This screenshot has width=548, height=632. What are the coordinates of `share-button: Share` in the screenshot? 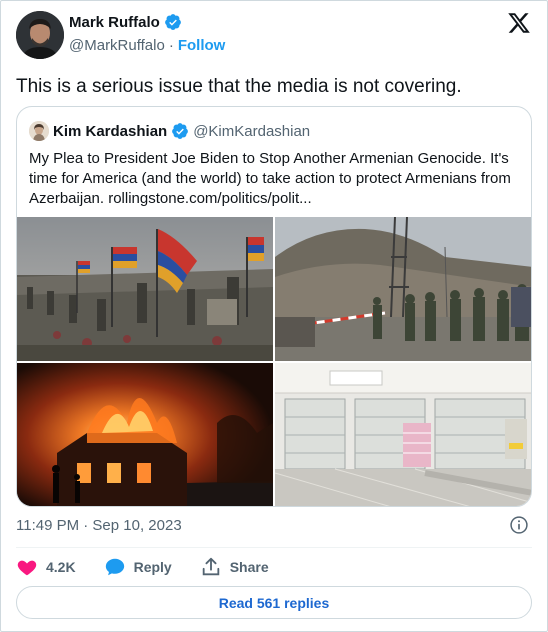 It's located at (234, 567).